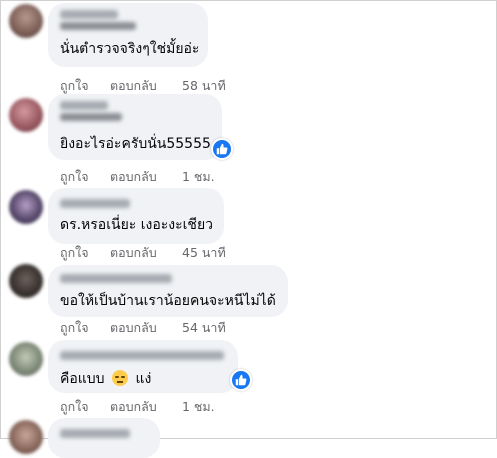 The image size is (497, 458). I want to click on unamused-face-emoji, so click(120, 378).